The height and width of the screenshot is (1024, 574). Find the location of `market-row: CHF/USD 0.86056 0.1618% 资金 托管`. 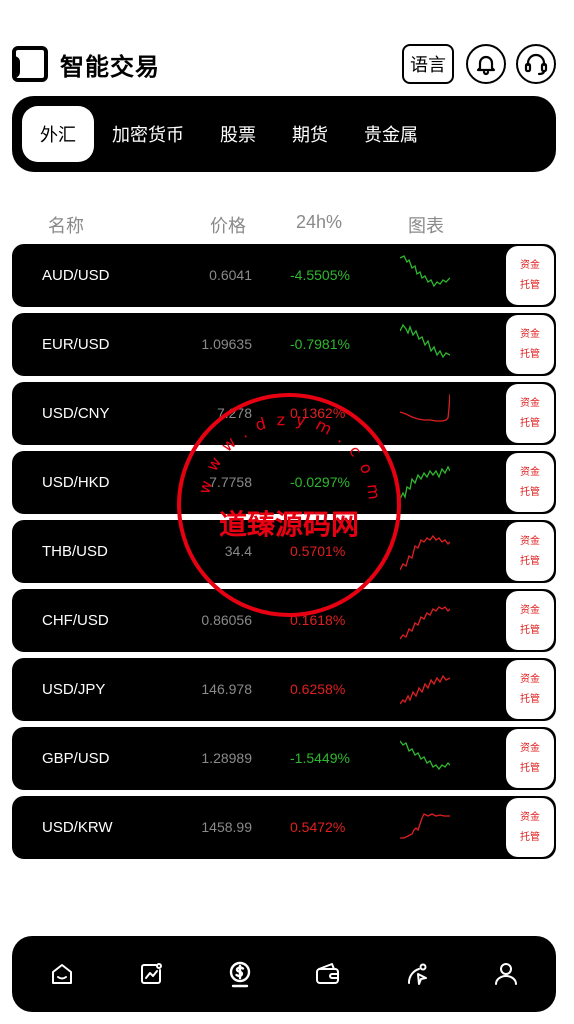

market-row: CHF/USD 0.86056 0.1618% 资金 托管 is located at coordinates (284, 620).